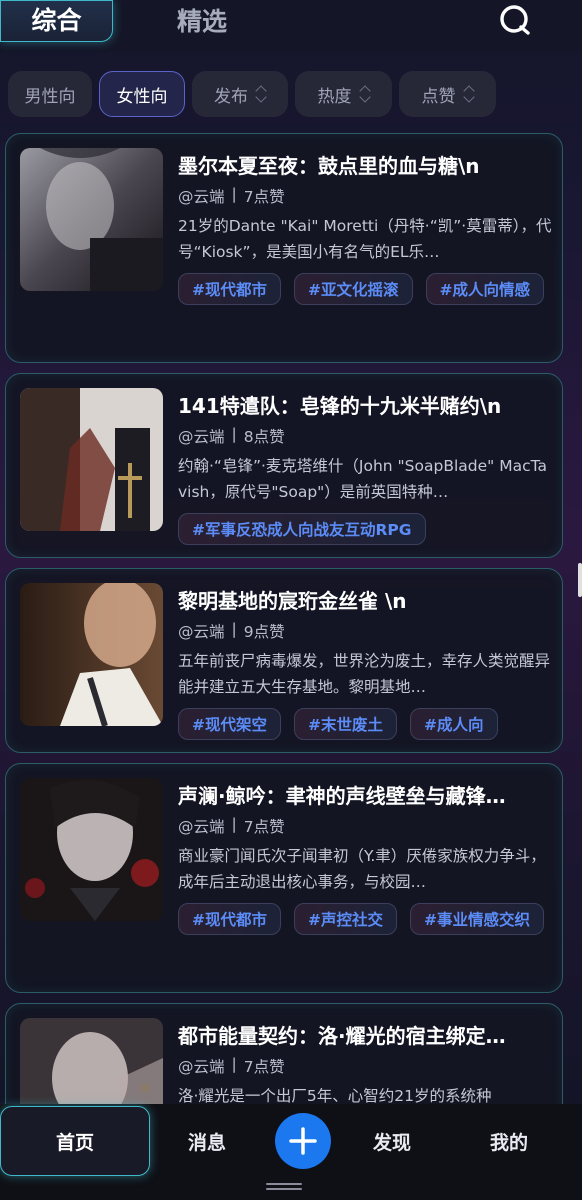  I want to click on filter-bar: 男性向 女性向 发布 热度 点赞, so click(252, 95).